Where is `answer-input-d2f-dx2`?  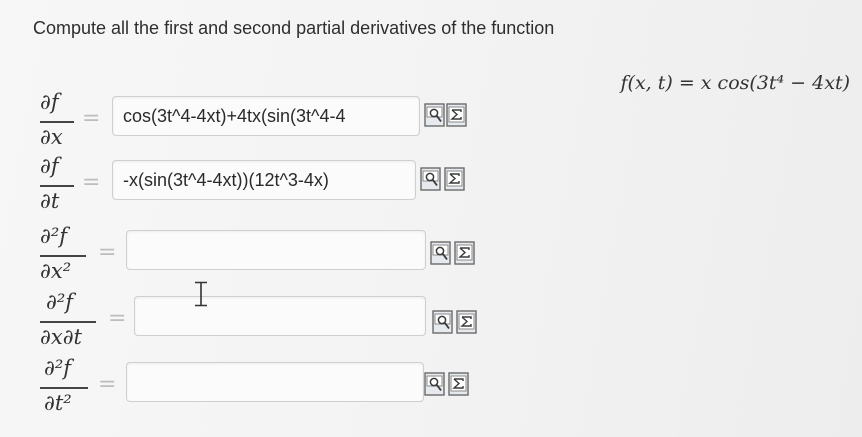
answer-input-d2f-dx2 is located at coordinates (276, 250).